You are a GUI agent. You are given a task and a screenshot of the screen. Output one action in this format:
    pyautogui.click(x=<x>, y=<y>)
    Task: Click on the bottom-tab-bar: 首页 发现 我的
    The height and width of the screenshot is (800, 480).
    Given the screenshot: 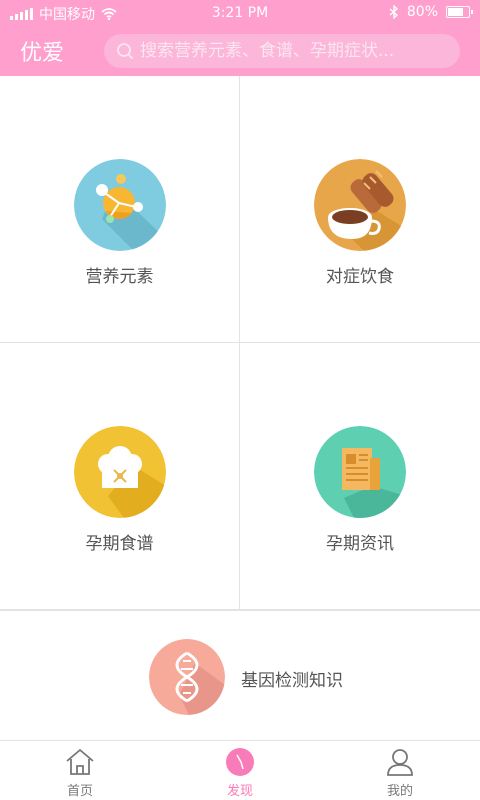 What is the action you would take?
    pyautogui.click(x=240, y=771)
    